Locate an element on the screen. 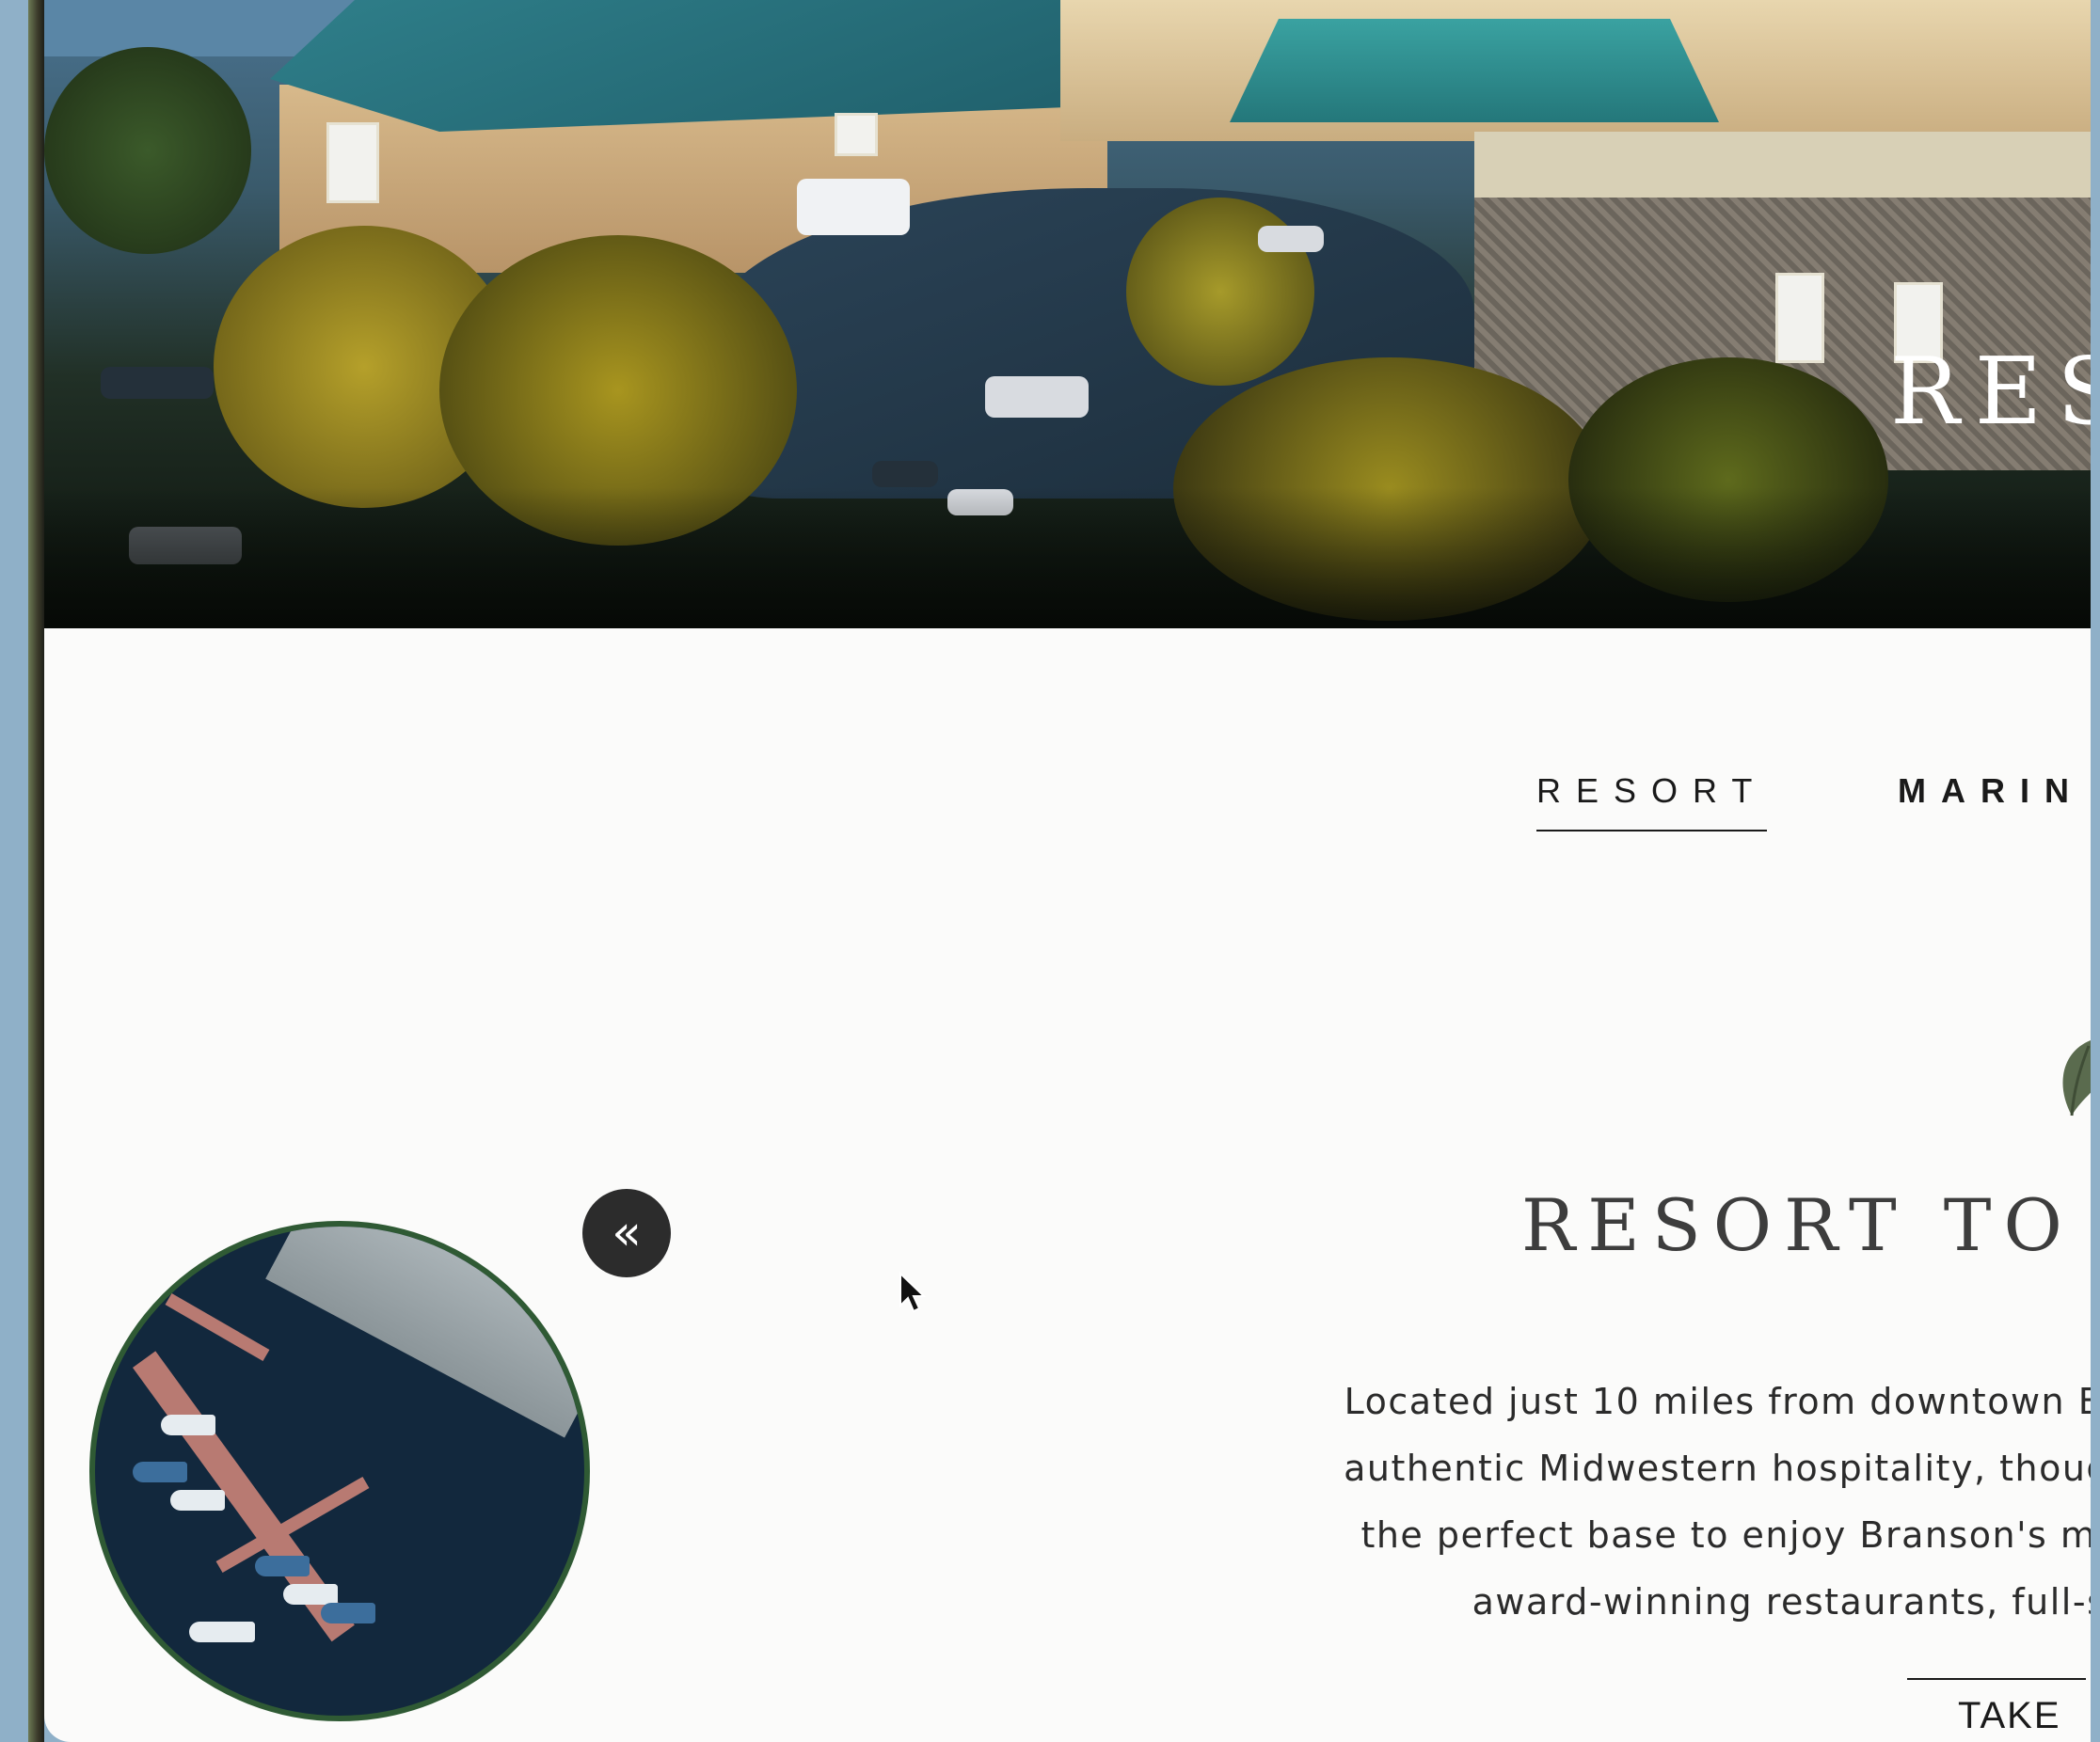  section-tabs: RESORT MARIN is located at coordinates (1068, 809).